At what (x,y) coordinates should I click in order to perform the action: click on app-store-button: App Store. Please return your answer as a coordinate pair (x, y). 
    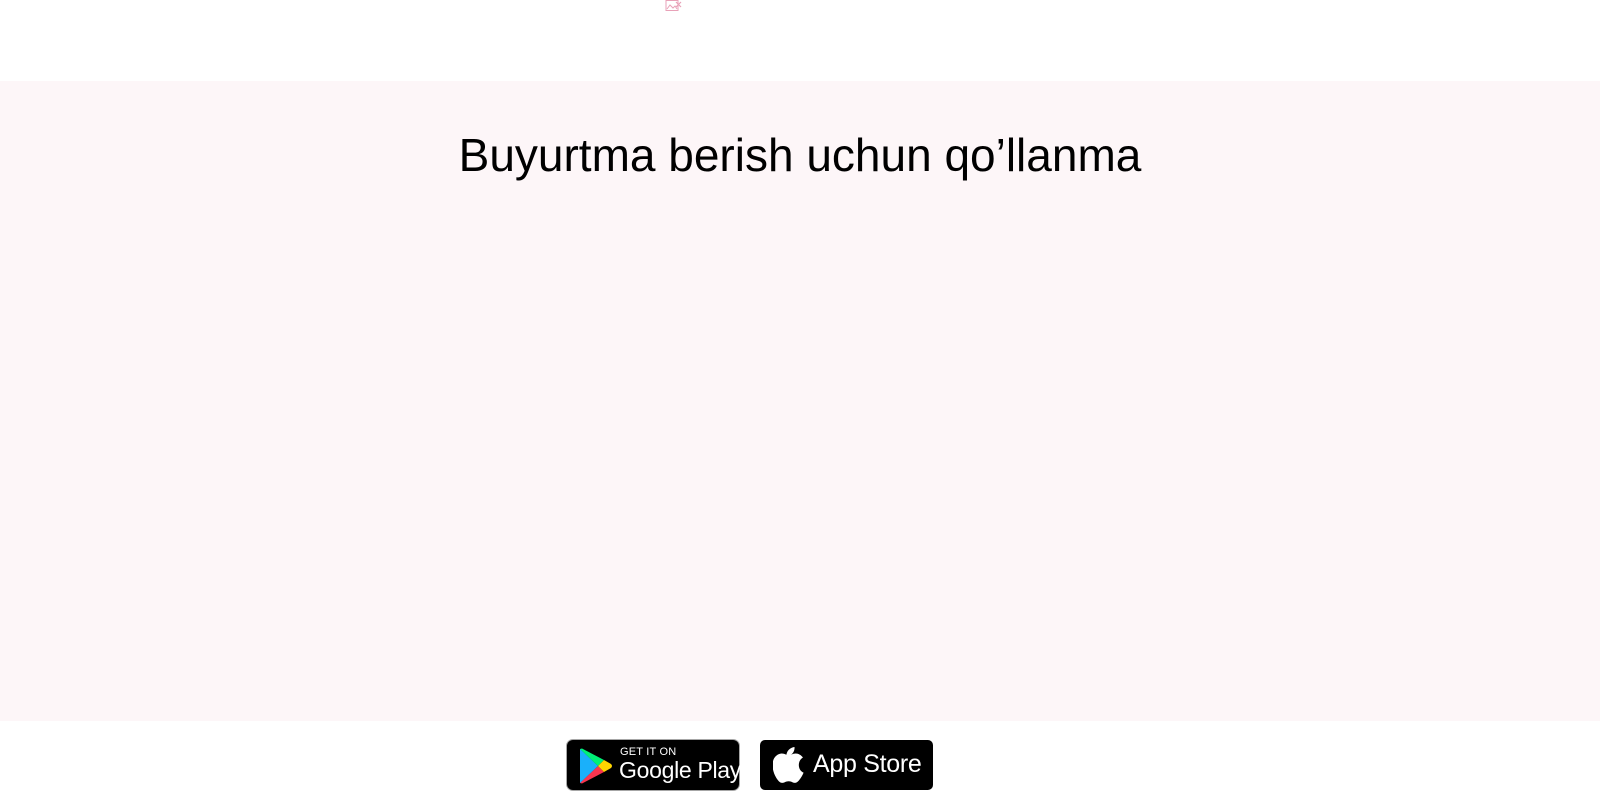
    Looking at the image, I should click on (846, 765).